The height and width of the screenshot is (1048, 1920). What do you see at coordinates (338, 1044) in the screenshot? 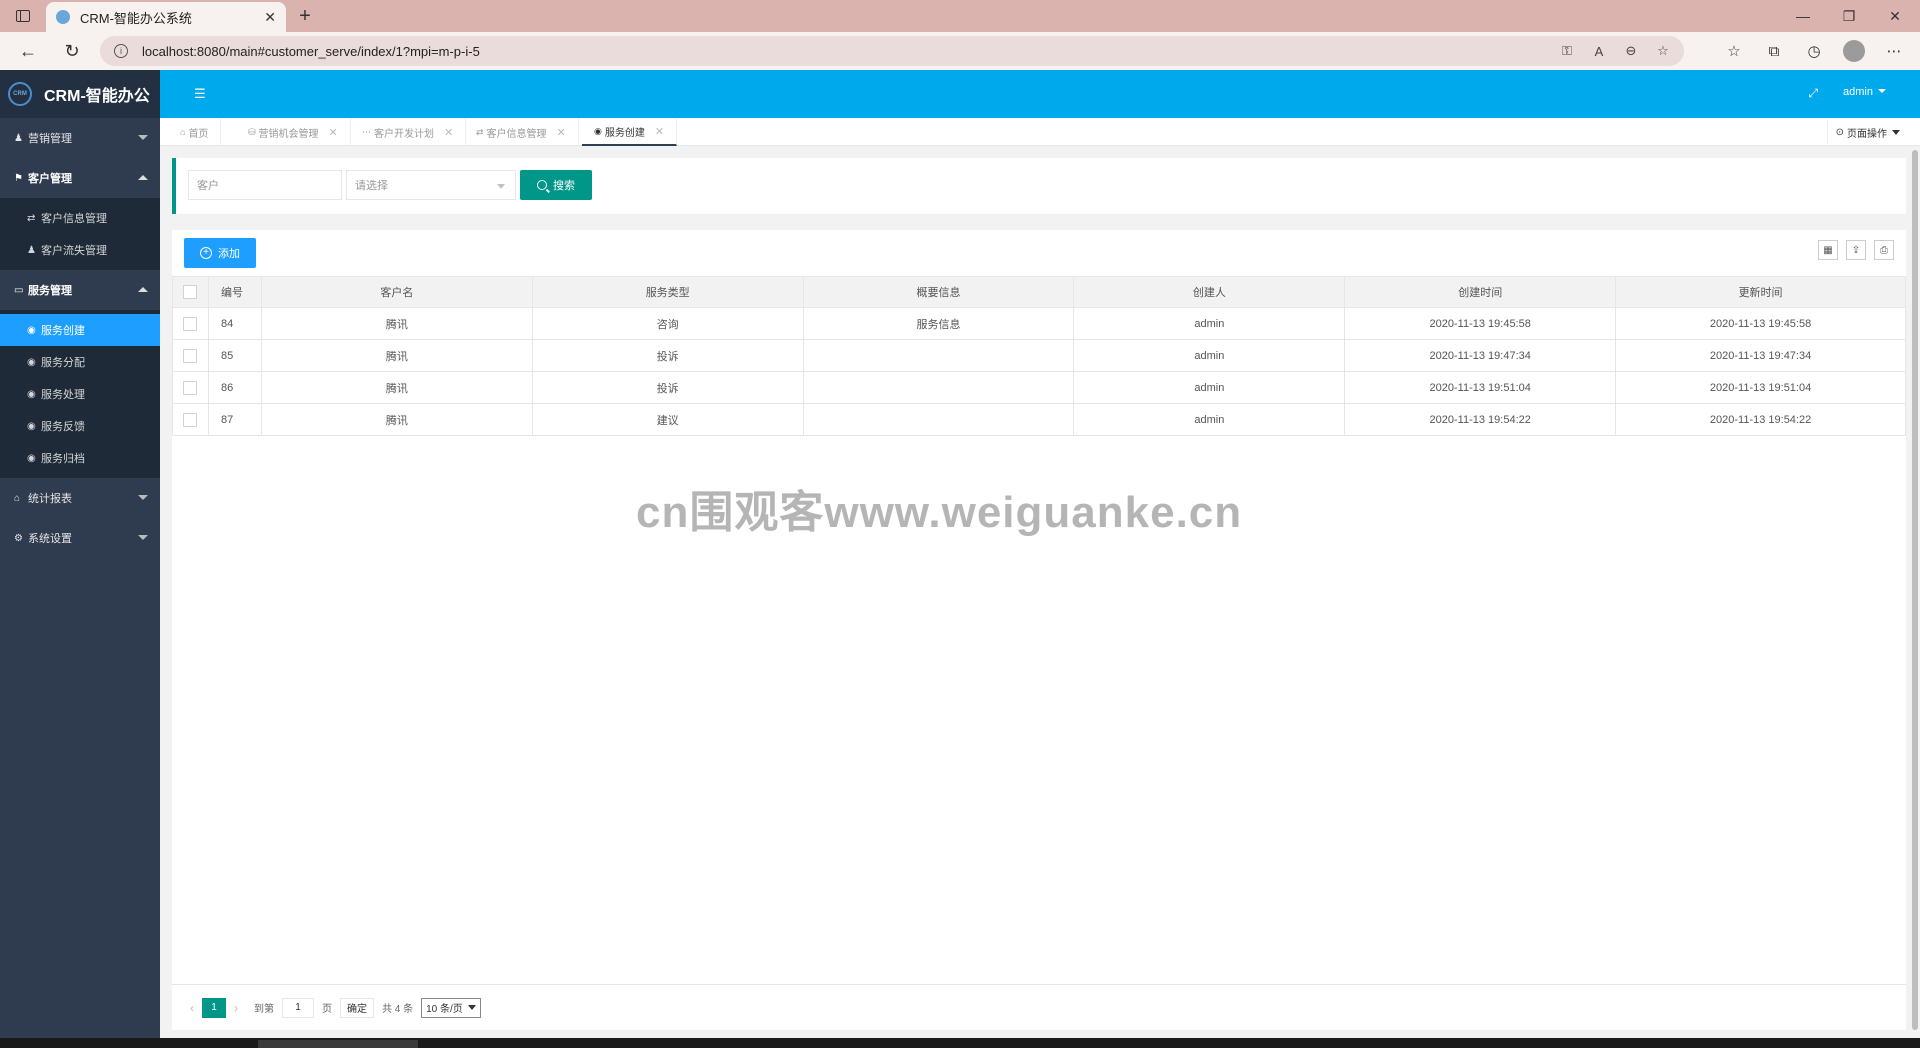
I see `taskbar-item` at bounding box center [338, 1044].